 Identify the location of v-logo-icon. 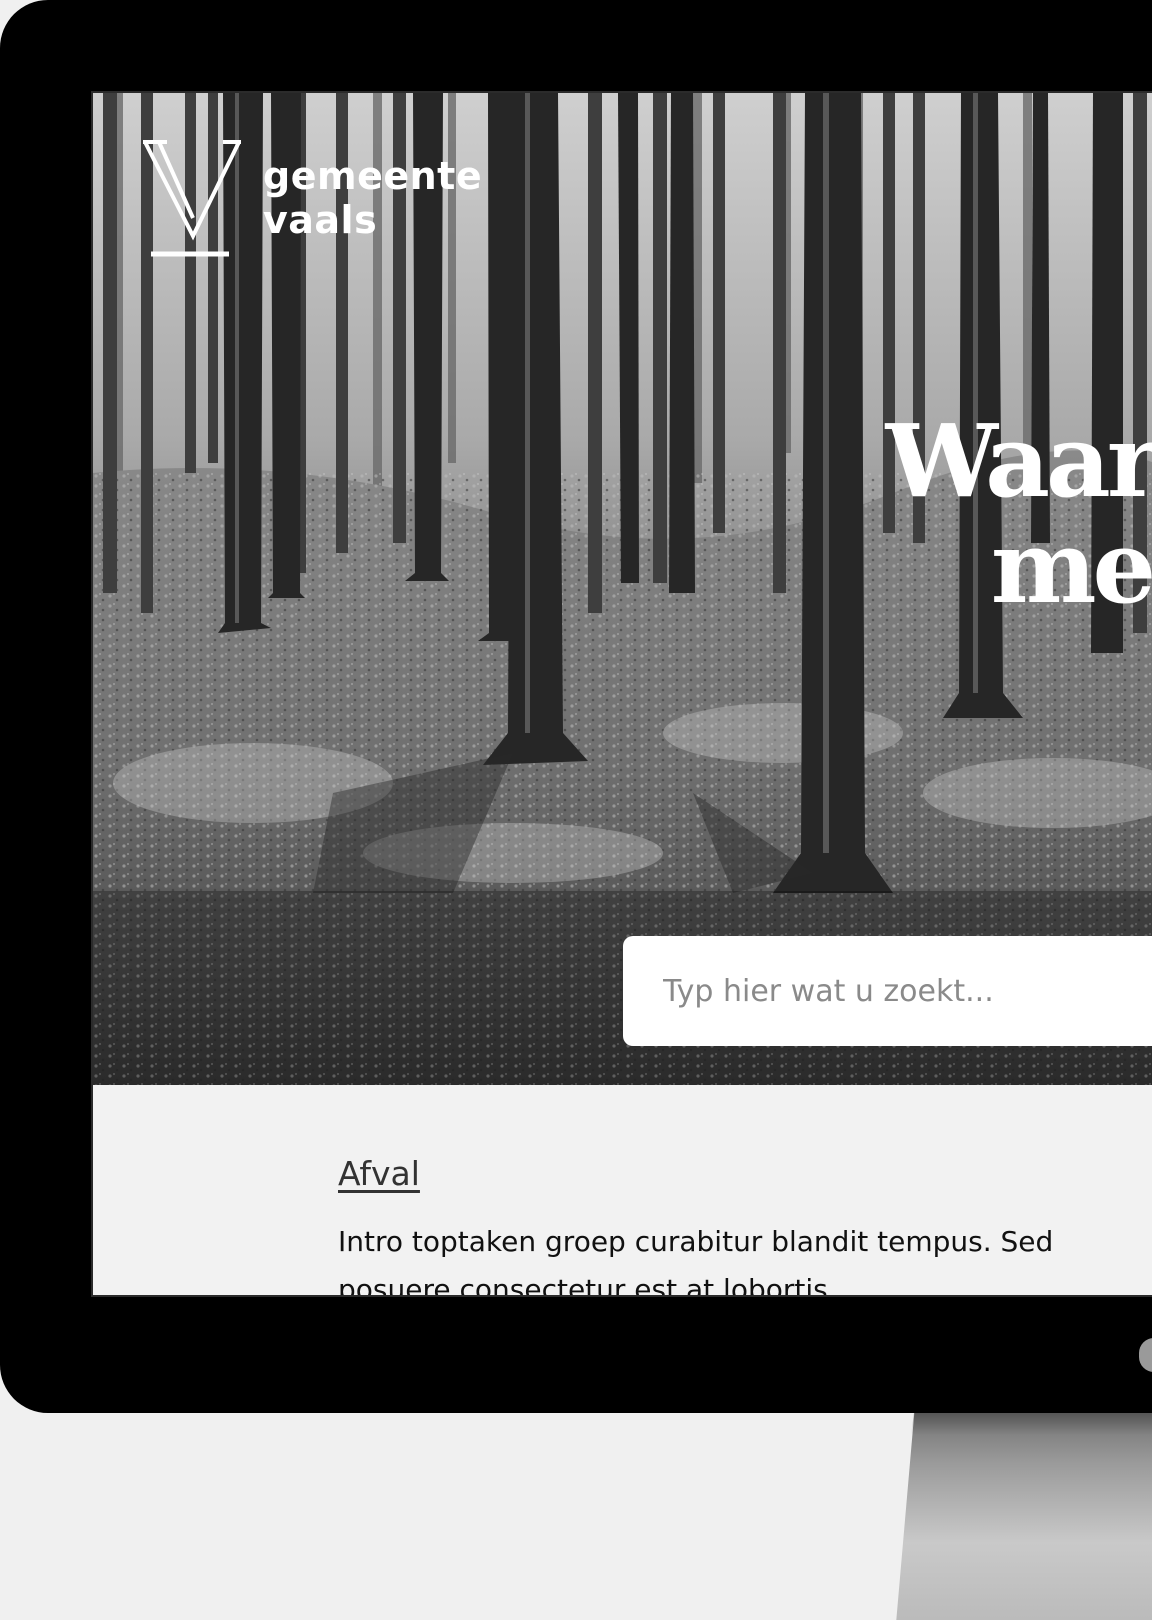
(192, 198).